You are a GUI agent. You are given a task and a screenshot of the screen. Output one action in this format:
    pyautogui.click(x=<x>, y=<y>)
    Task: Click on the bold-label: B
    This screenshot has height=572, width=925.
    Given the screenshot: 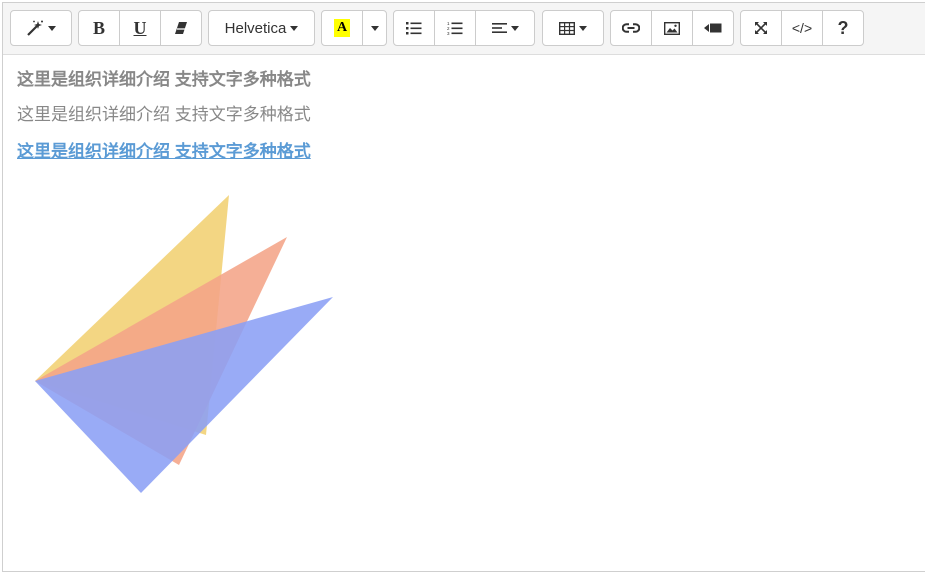 What is the action you would take?
    pyautogui.click(x=98, y=27)
    